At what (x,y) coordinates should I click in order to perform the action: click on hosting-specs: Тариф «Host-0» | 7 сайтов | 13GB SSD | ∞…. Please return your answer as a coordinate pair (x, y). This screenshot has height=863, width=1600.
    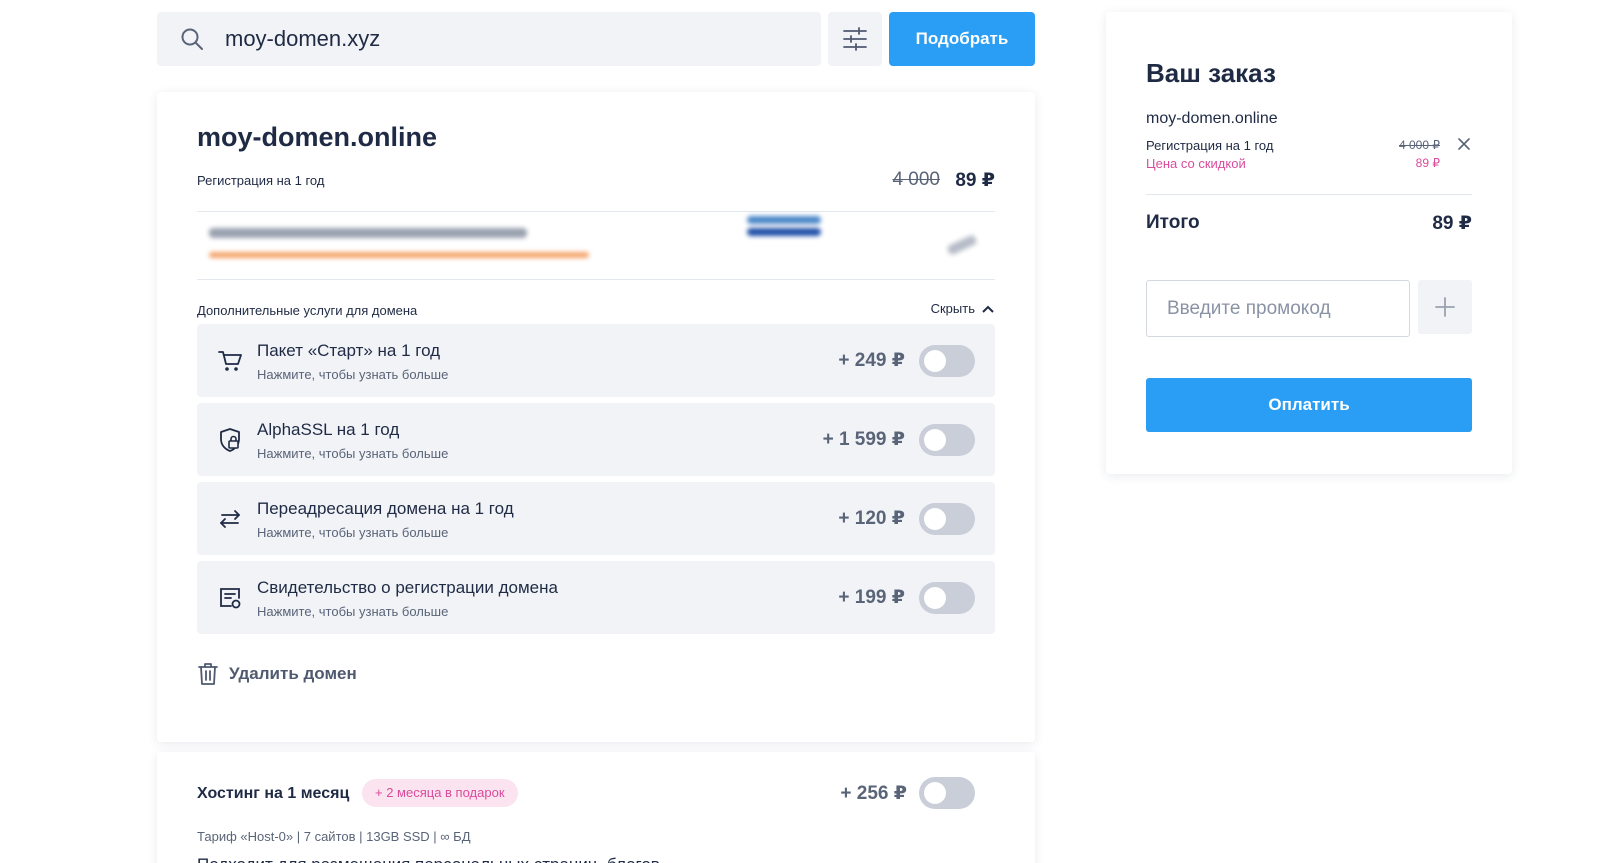
    Looking at the image, I should click on (334, 836).